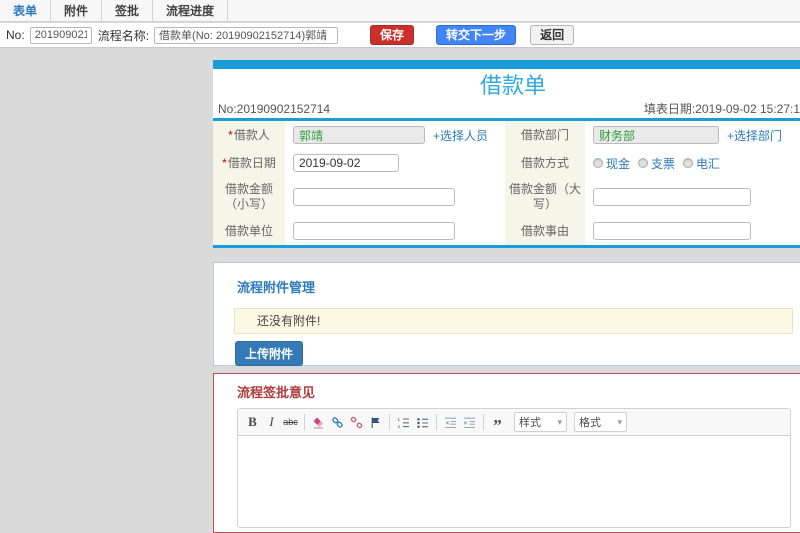 The height and width of the screenshot is (533, 800). I want to click on upload-attachment-button: 上传附件, so click(269, 353).